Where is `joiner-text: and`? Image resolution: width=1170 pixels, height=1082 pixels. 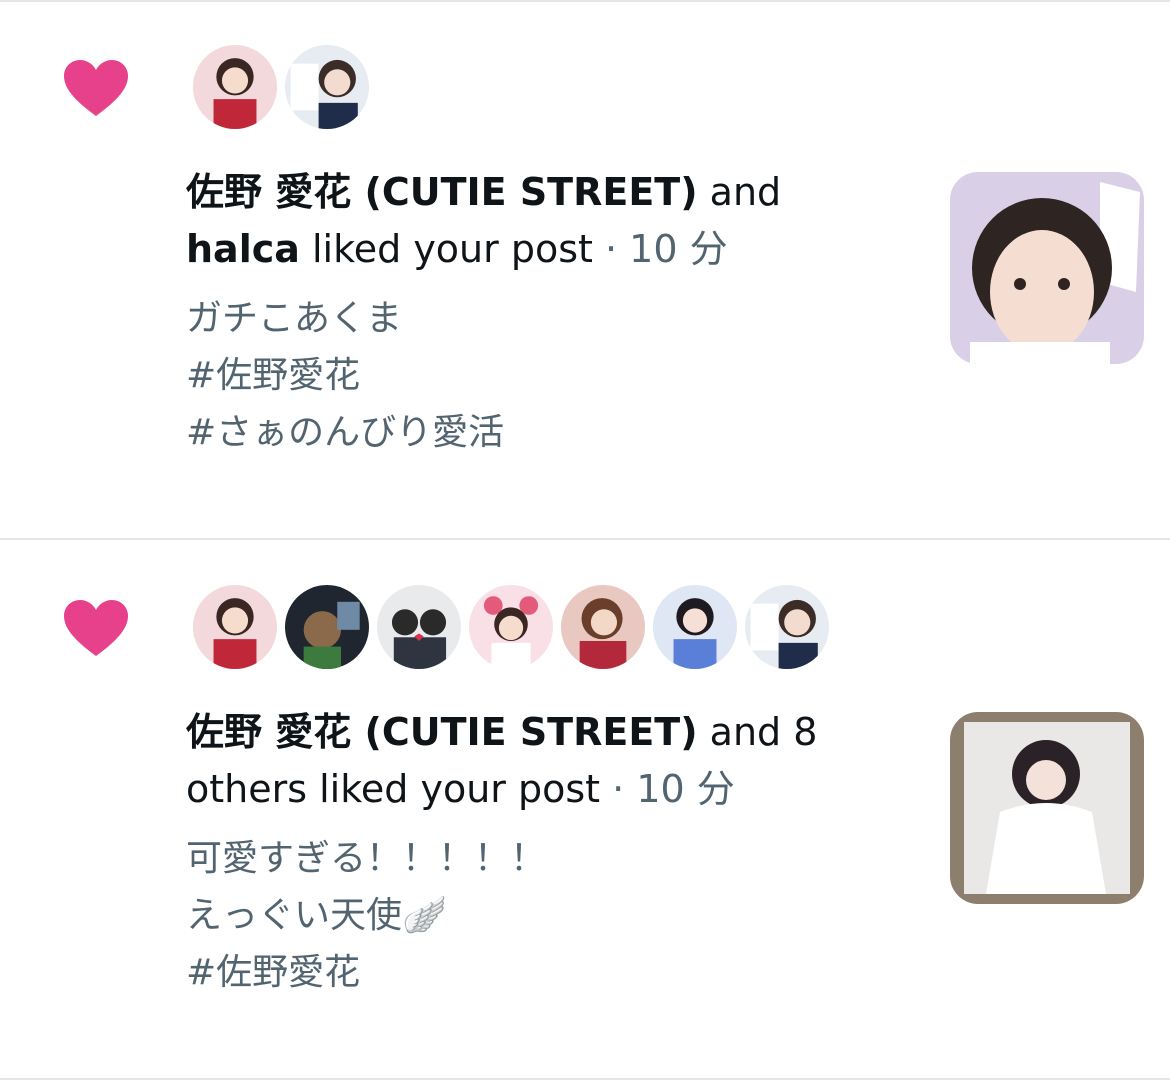
joiner-text: and is located at coordinates (739, 192).